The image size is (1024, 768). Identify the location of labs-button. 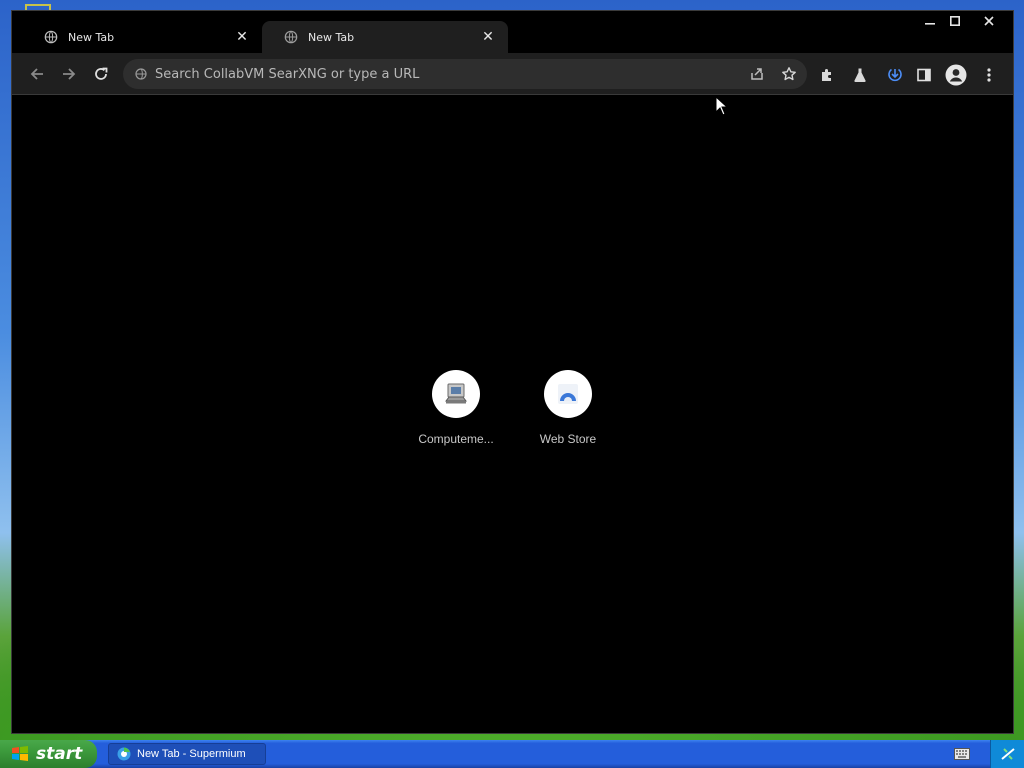
(860, 75).